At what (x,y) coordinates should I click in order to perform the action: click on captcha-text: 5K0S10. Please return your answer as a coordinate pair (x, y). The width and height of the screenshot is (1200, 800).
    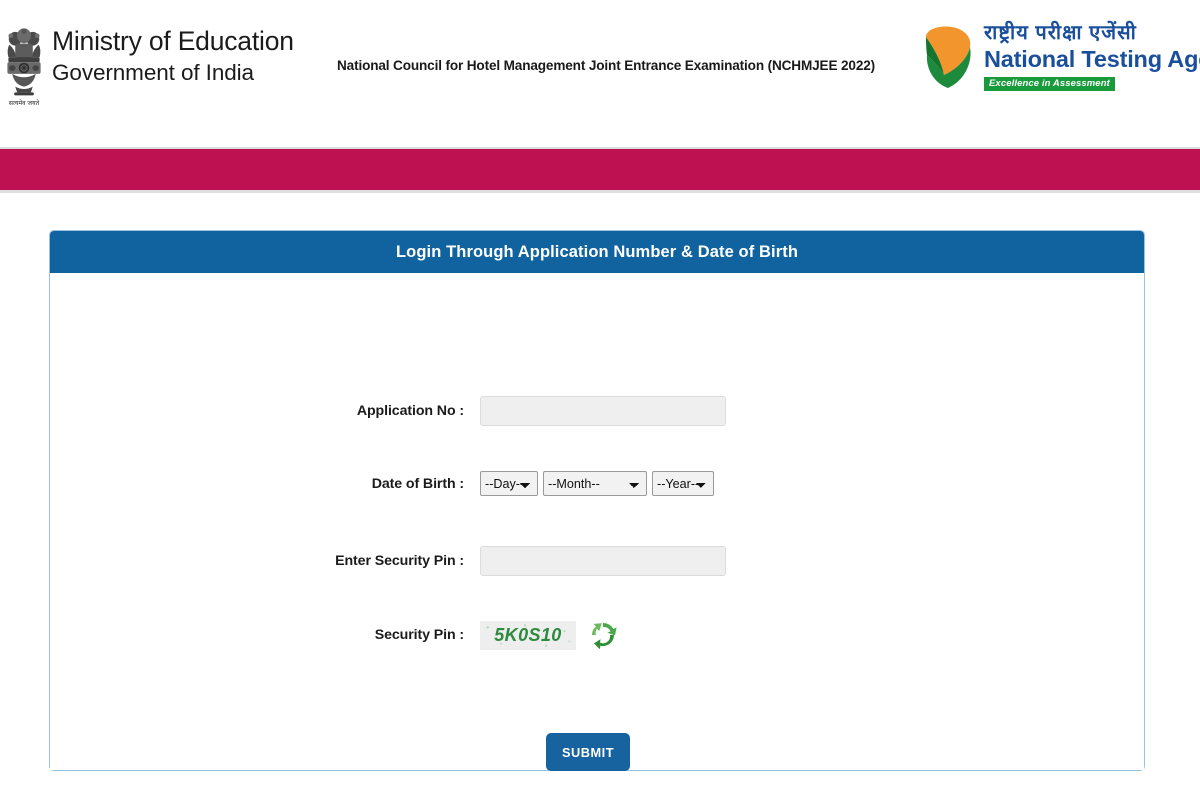
    Looking at the image, I should click on (528, 634).